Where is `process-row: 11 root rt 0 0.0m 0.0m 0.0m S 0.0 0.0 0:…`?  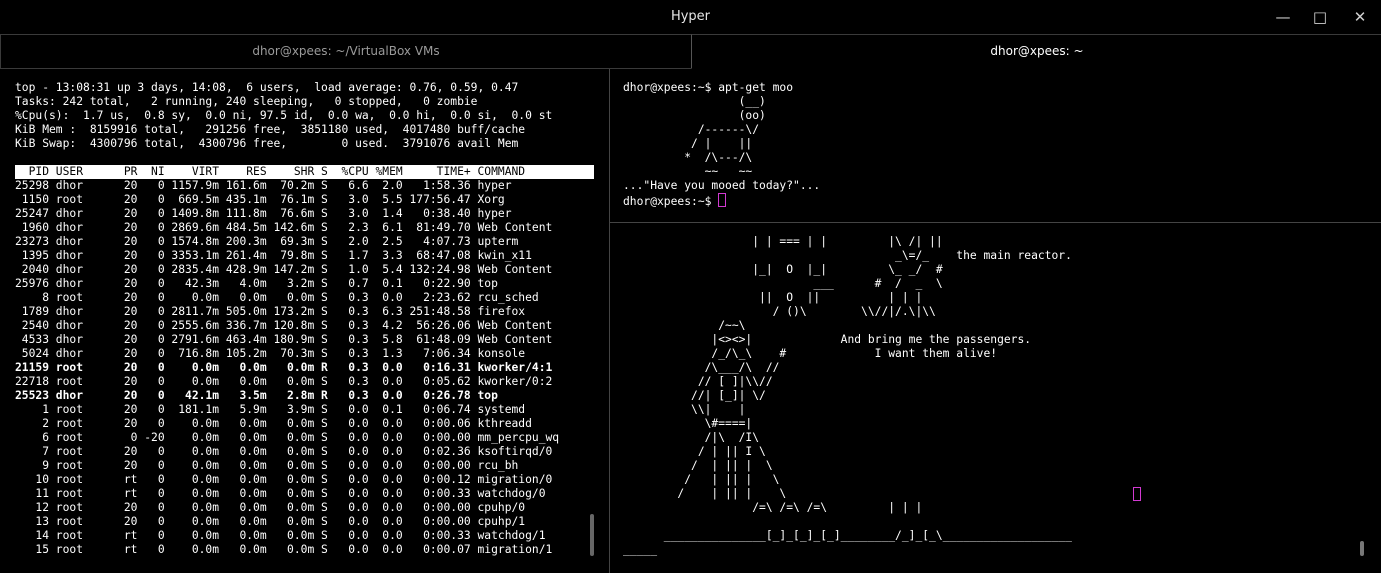
process-row: 11 root rt 0 0.0m 0.0m 0.0m S 0.0 0.0 0:… is located at coordinates (280, 493).